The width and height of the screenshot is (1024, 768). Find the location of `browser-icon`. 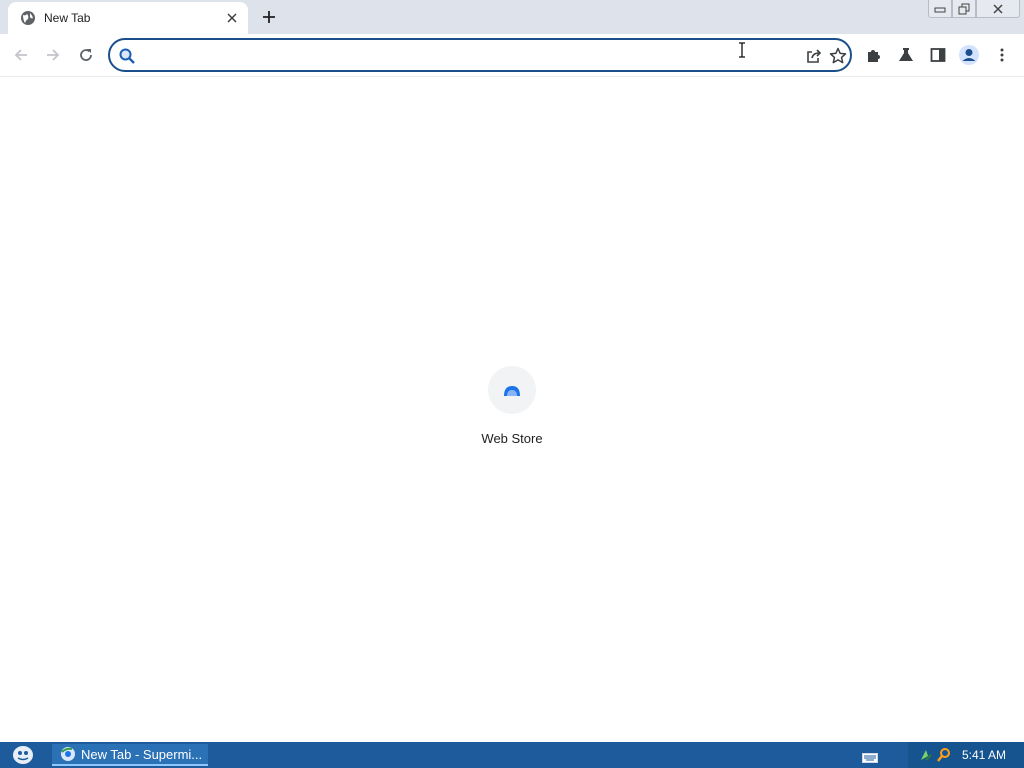

browser-icon is located at coordinates (68, 754).